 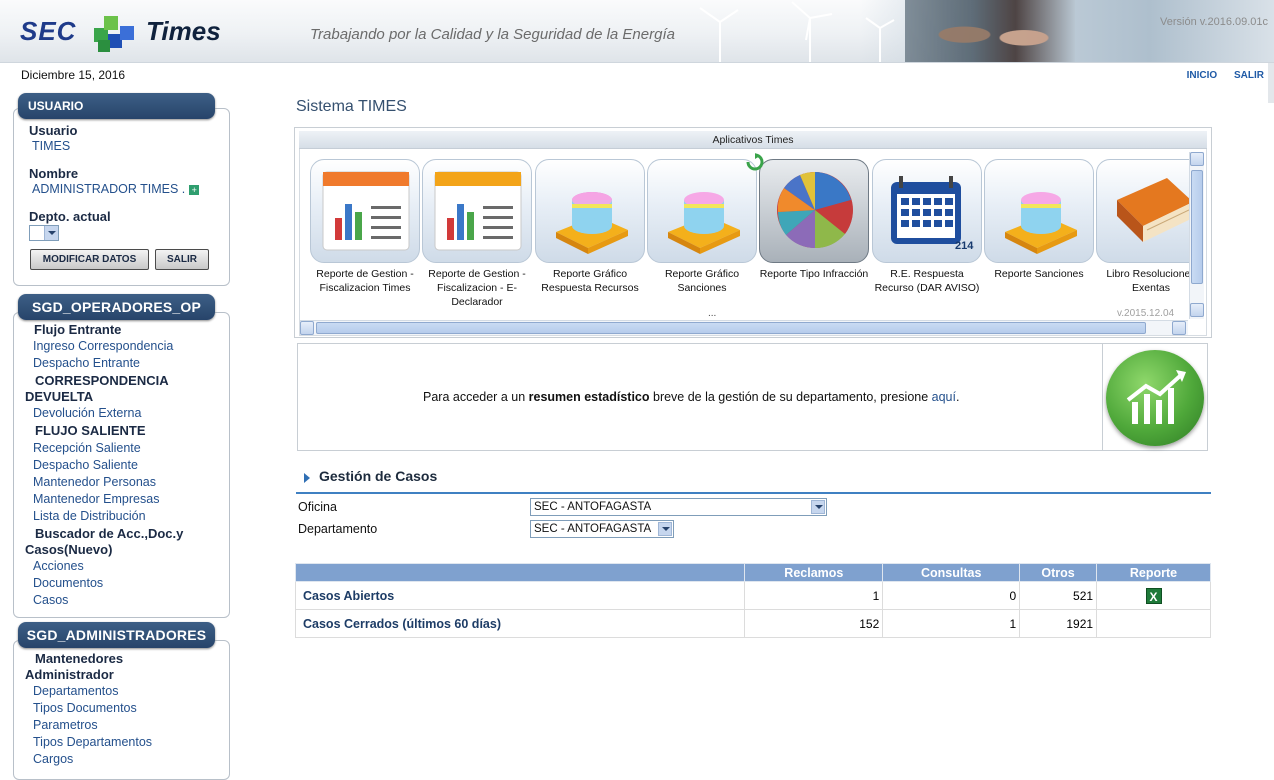 I want to click on casos-link: Casos, so click(x=50, y=600).